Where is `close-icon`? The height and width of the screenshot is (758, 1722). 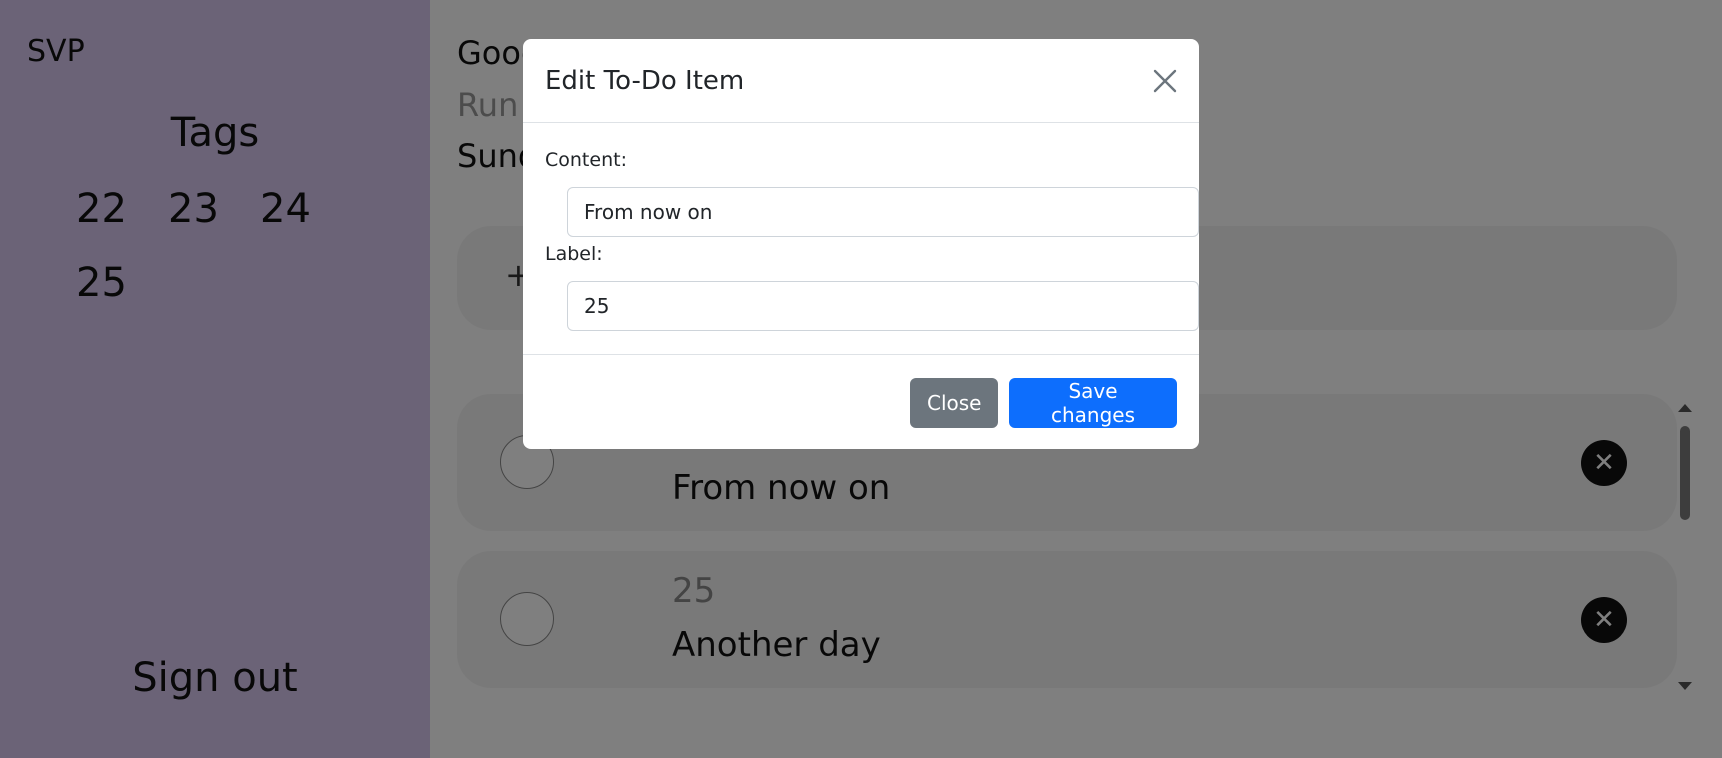 close-icon is located at coordinates (1165, 81).